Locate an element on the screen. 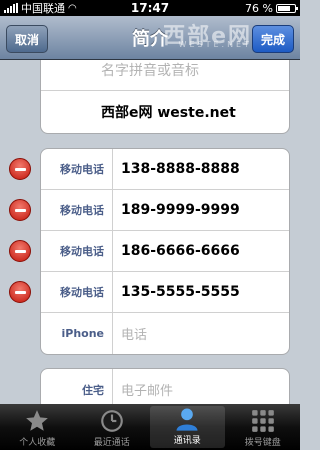 This screenshot has height=450, width=320. watermark-subtext: WESTE.NET is located at coordinates (215, 44).